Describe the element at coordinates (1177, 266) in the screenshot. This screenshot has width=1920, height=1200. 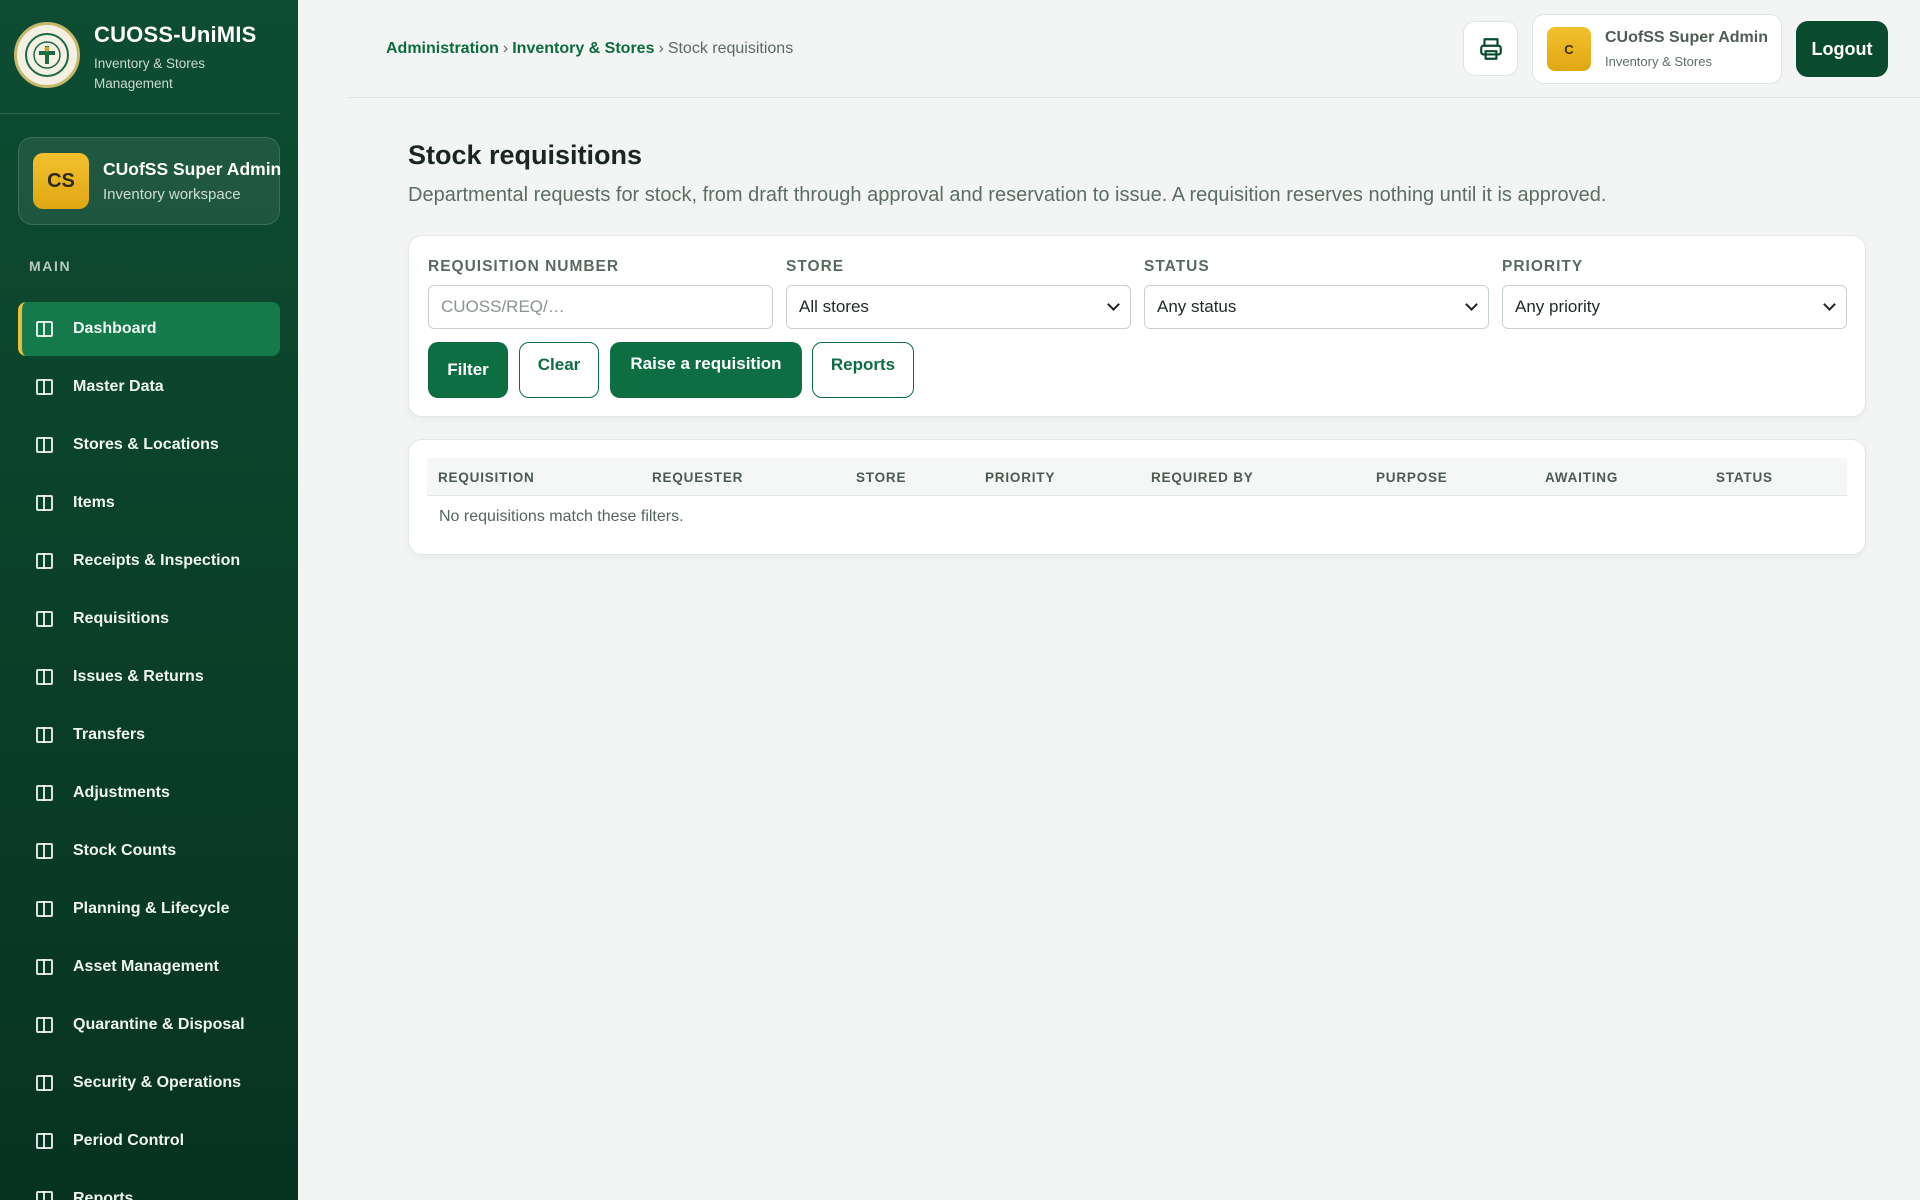
I see `status-label: STATUS` at that location.